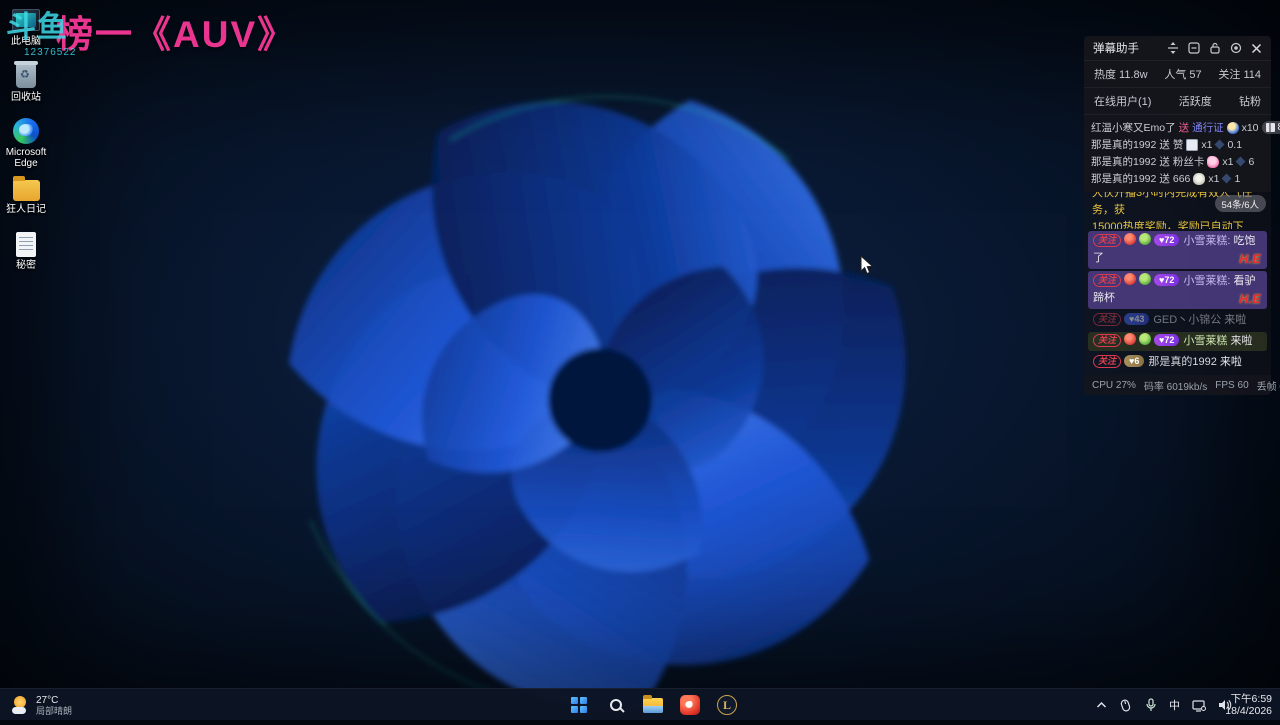 This screenshot has height=725, width=1280. I want to click on folder-icon, so click(26, 188).